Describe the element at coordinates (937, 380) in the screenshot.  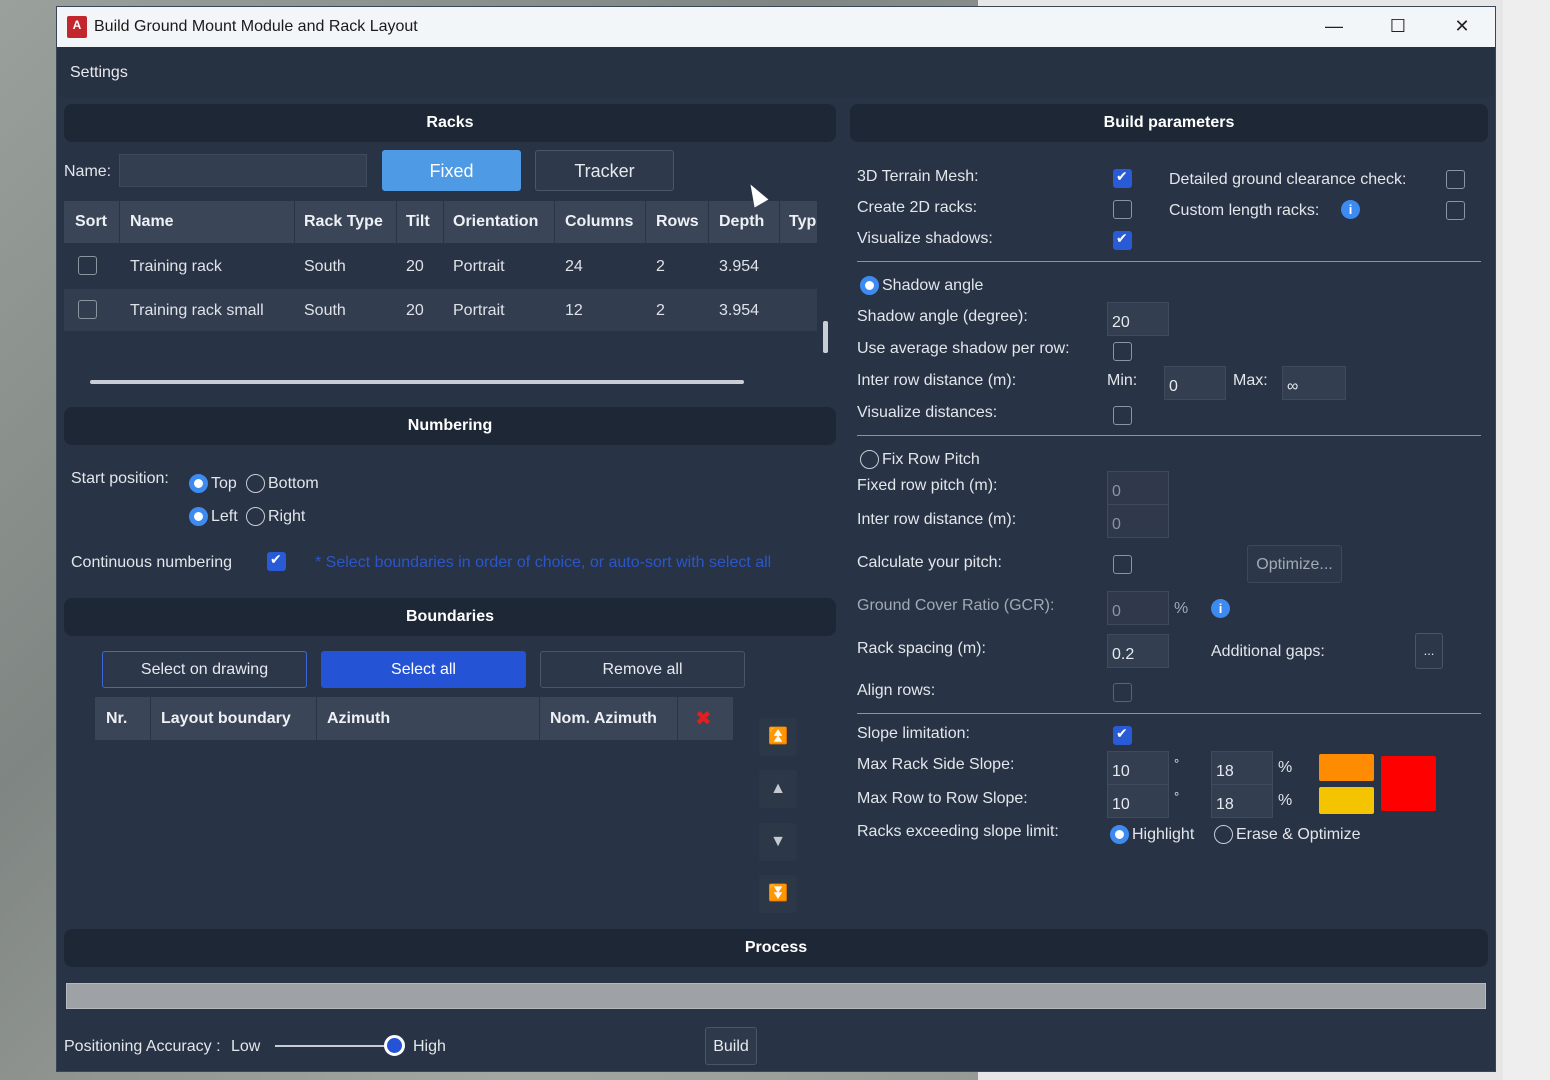
I see `inter-row-distance-label: Inter row distance (m):` at that location.